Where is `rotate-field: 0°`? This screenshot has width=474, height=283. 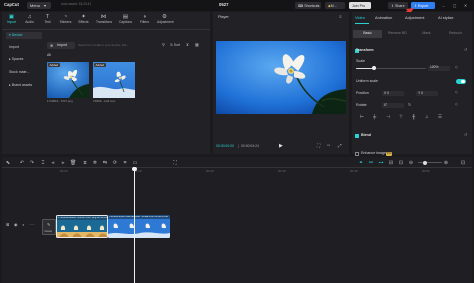 rotate-field: 0° is located at coordinates (393, 105).